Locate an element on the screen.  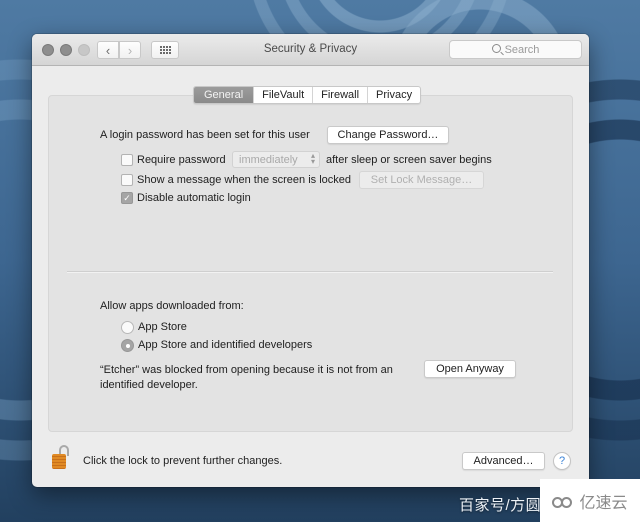
lock-icon is located at coordinates (62, 458).